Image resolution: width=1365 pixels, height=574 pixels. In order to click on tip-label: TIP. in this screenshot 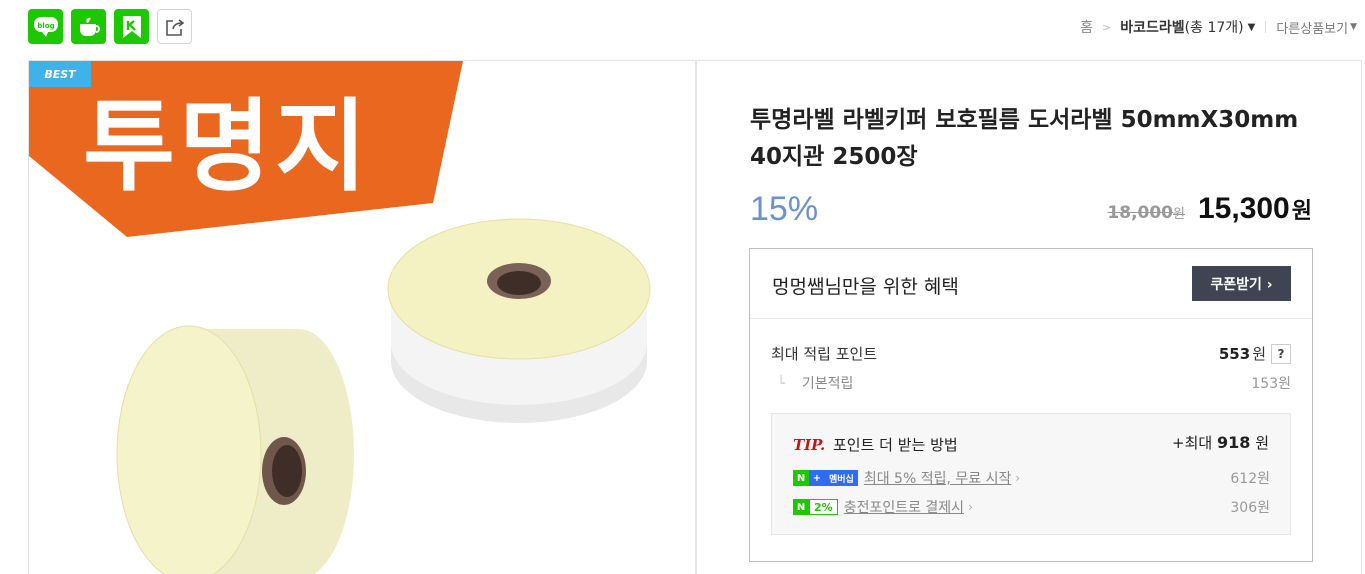, I will do `click(809, 445)`.